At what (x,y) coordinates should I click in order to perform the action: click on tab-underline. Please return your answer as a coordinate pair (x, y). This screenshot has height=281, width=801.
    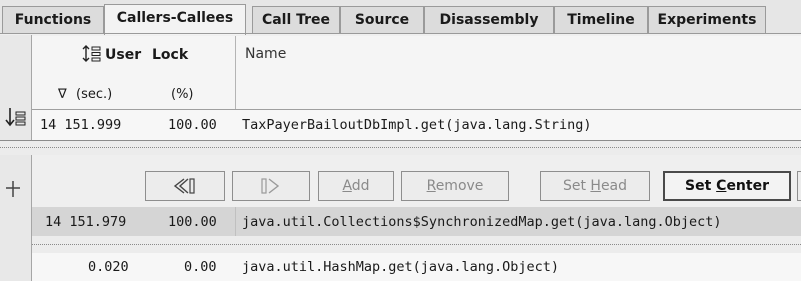
    Looking at the image, I should click on (400, 33).